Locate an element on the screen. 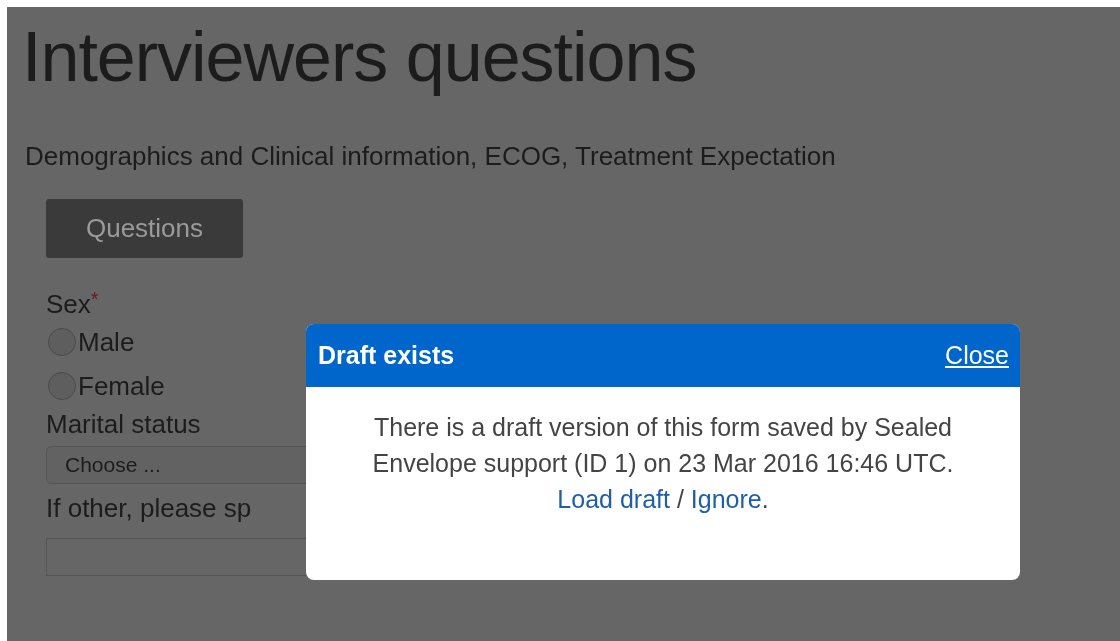 The image size is (1120, 641). radio-label: Male is located at coordinates (106, 342).